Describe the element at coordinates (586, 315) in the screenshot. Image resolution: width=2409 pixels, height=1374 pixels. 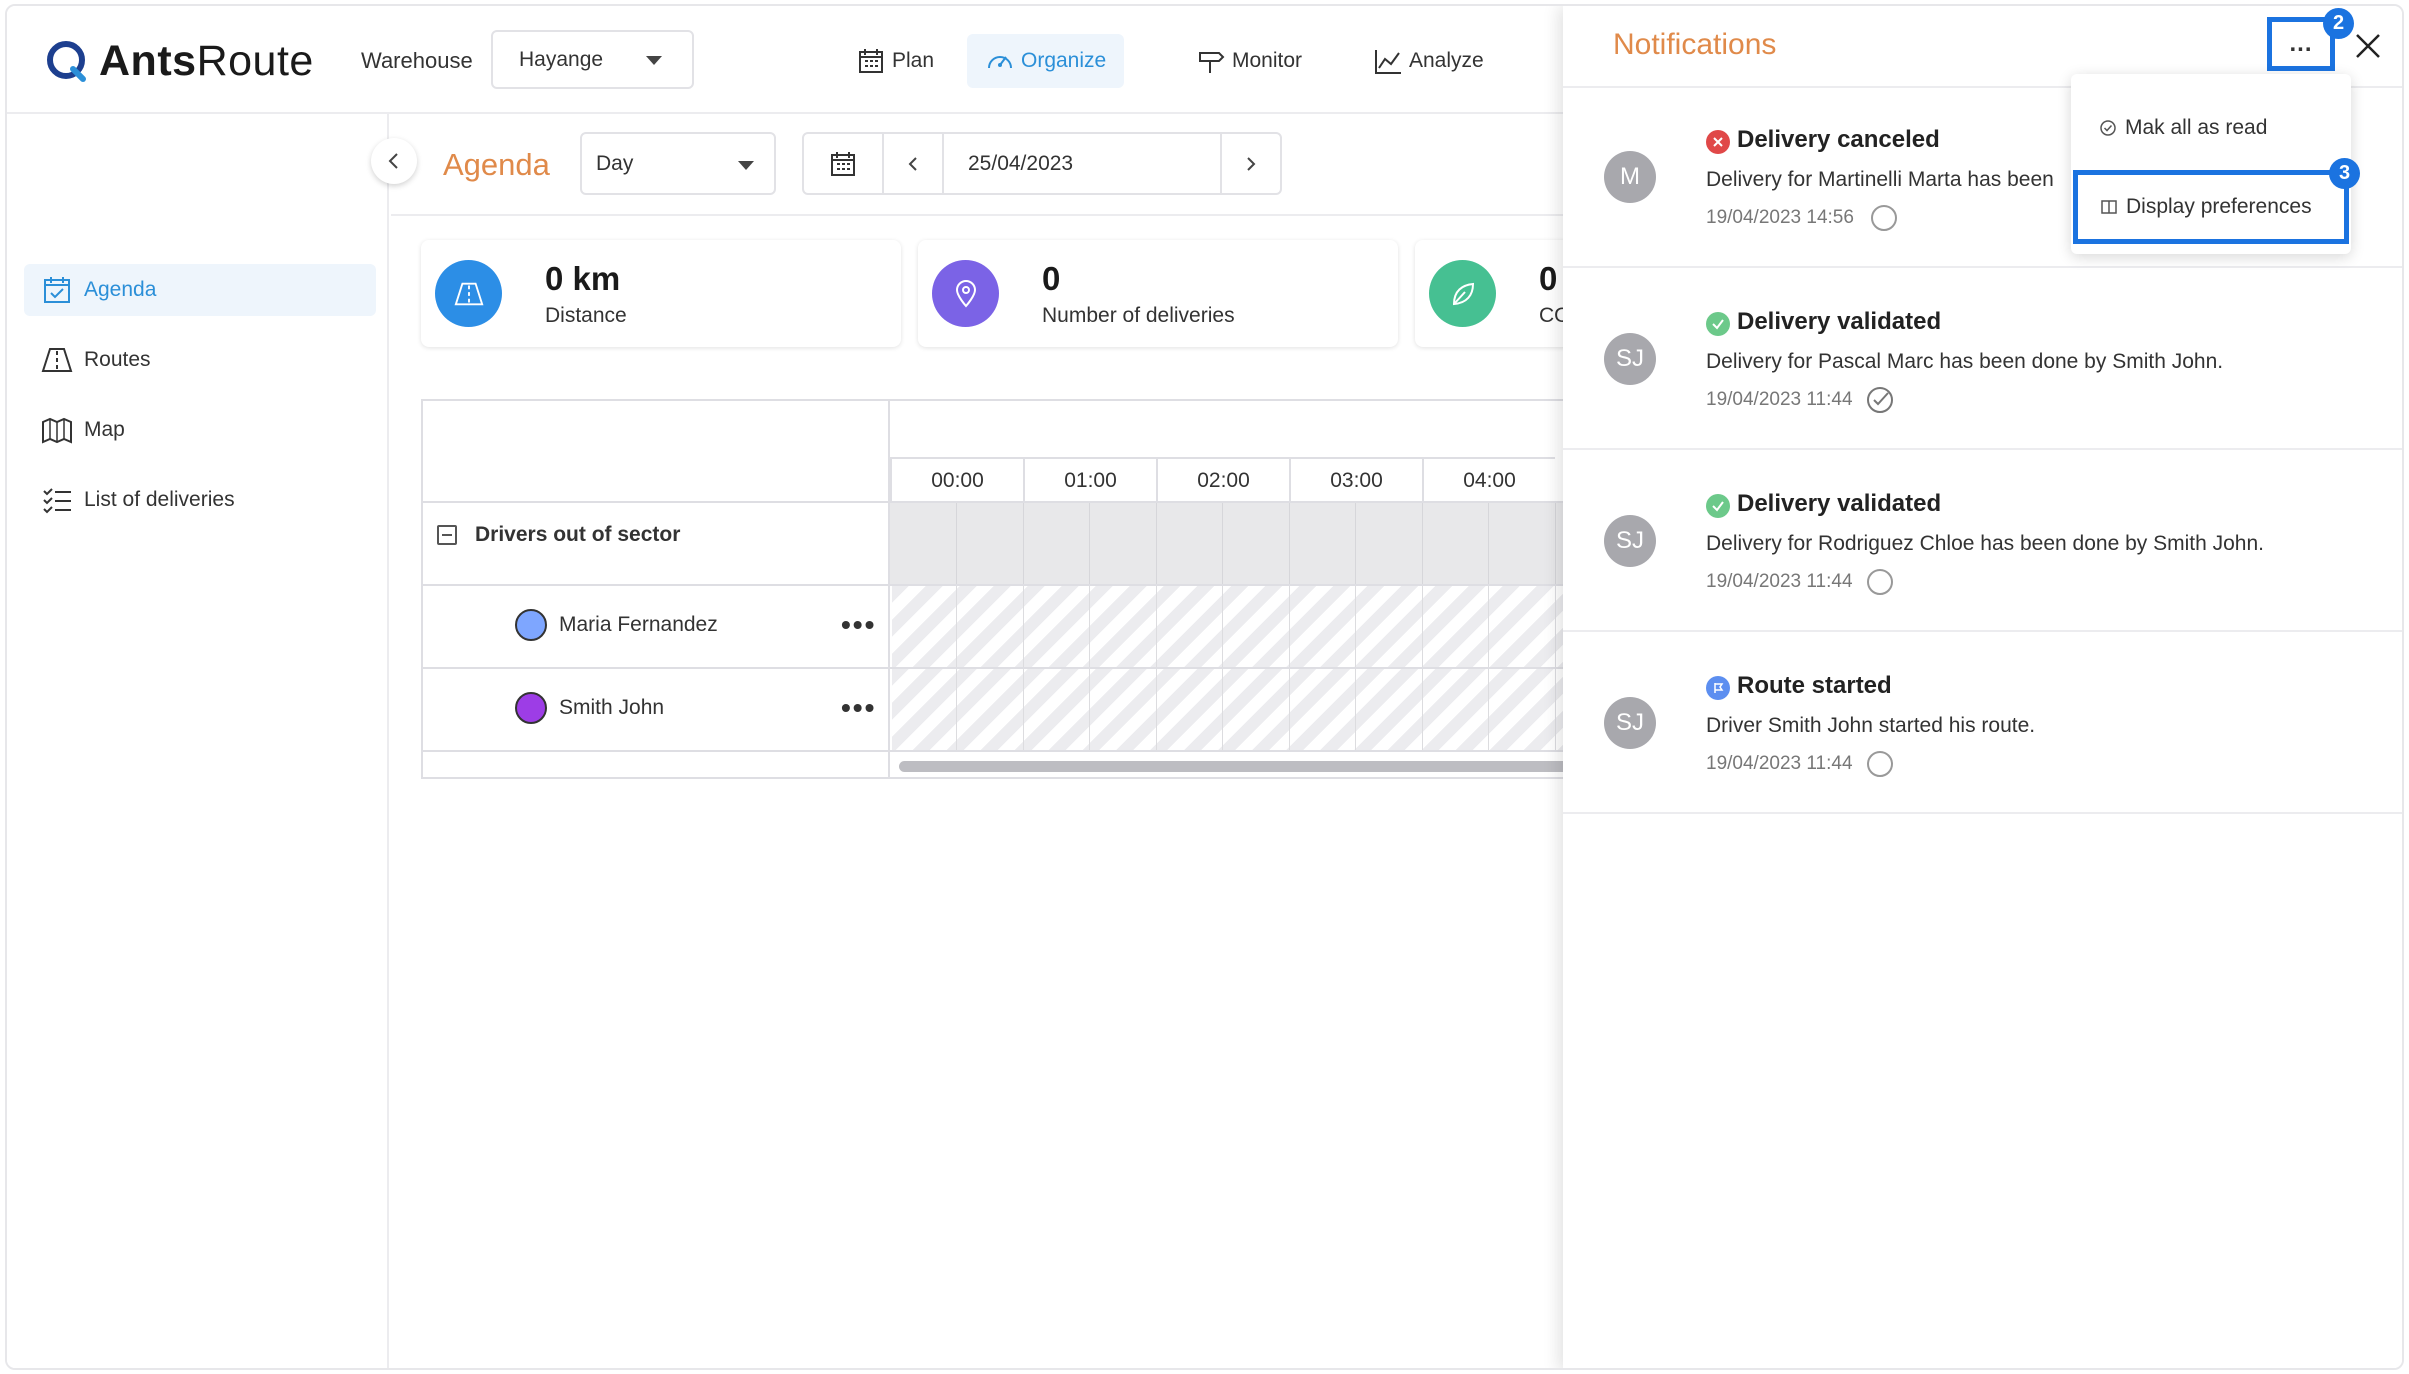
I see `stat-label: Distance` at that location.